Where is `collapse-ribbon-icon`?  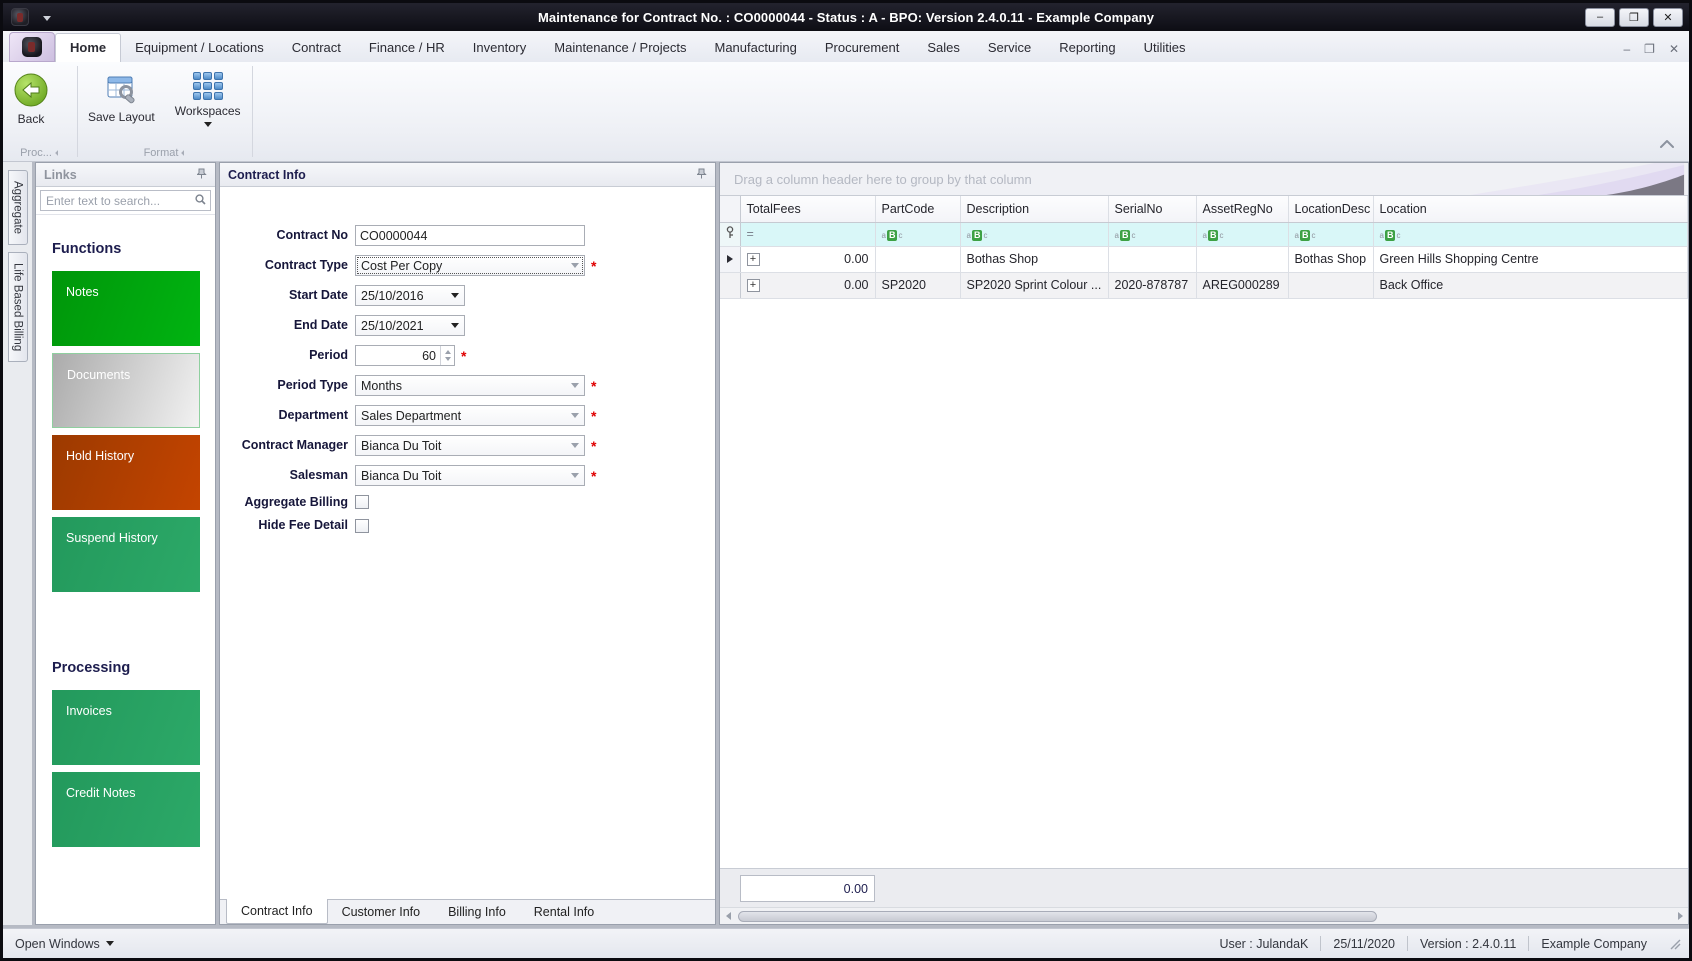
collapse-ribbon-icon is located at coordinates (1667, 144).